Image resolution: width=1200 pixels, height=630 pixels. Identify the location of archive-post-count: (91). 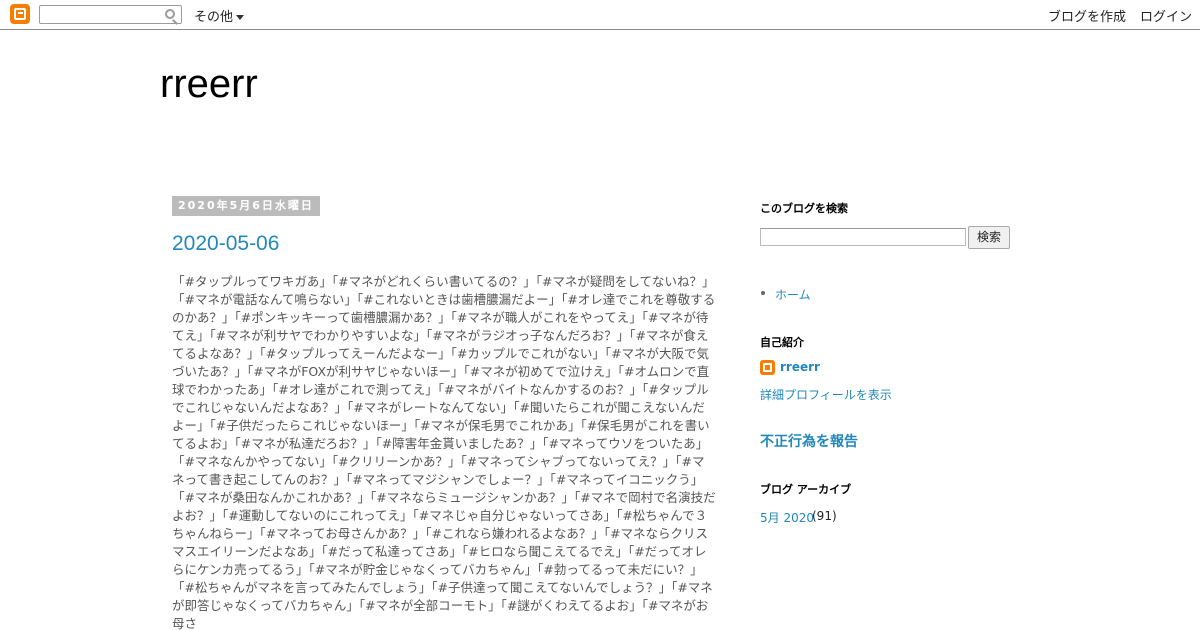
(824, 516).